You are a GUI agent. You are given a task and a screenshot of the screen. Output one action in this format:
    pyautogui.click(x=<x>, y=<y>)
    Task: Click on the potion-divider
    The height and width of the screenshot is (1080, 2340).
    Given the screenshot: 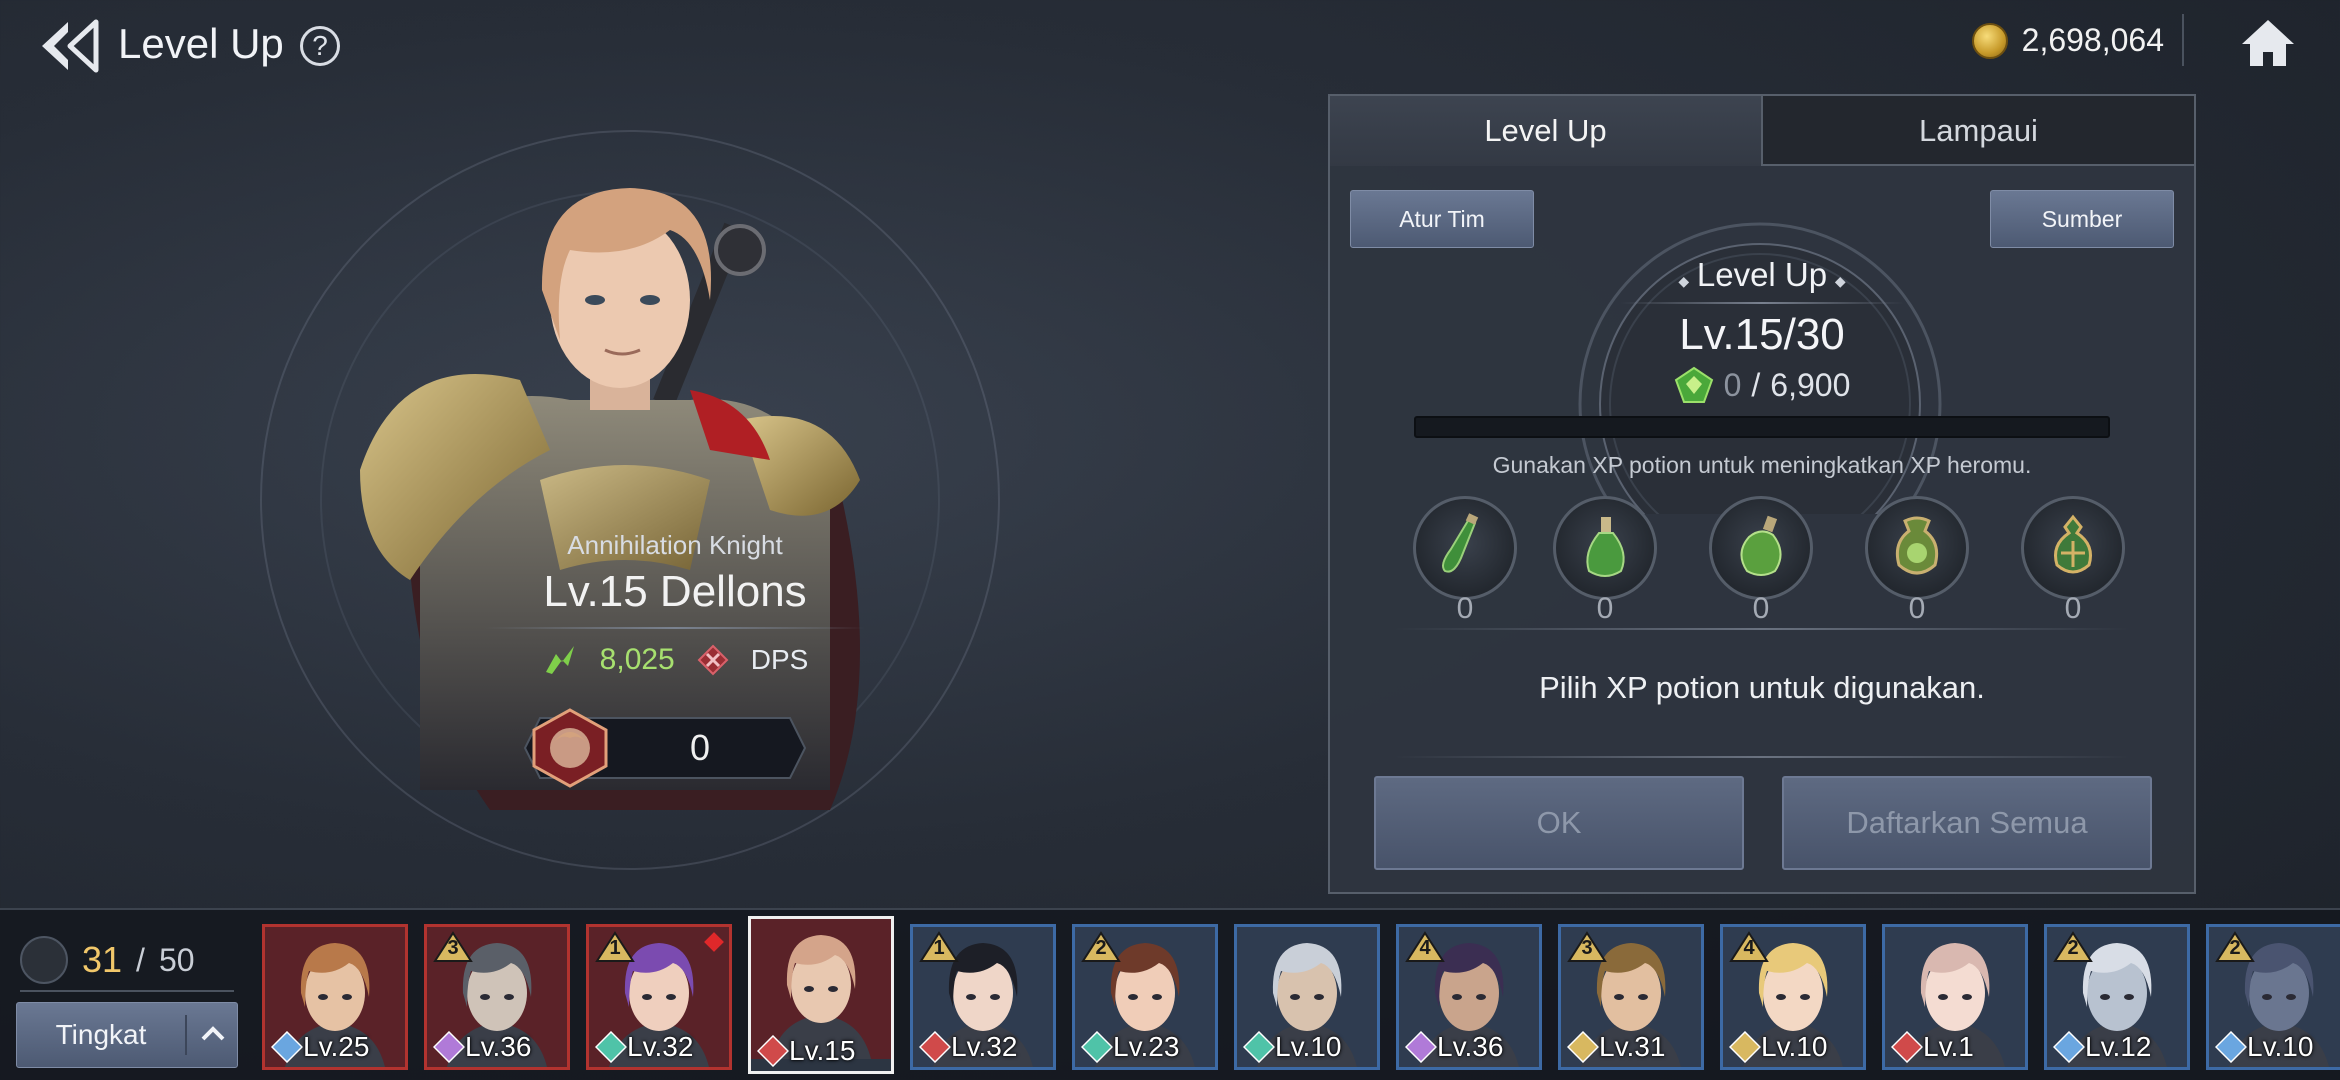 What is the action you would take?
    pyautogui.click(x=1762, y=629)
    